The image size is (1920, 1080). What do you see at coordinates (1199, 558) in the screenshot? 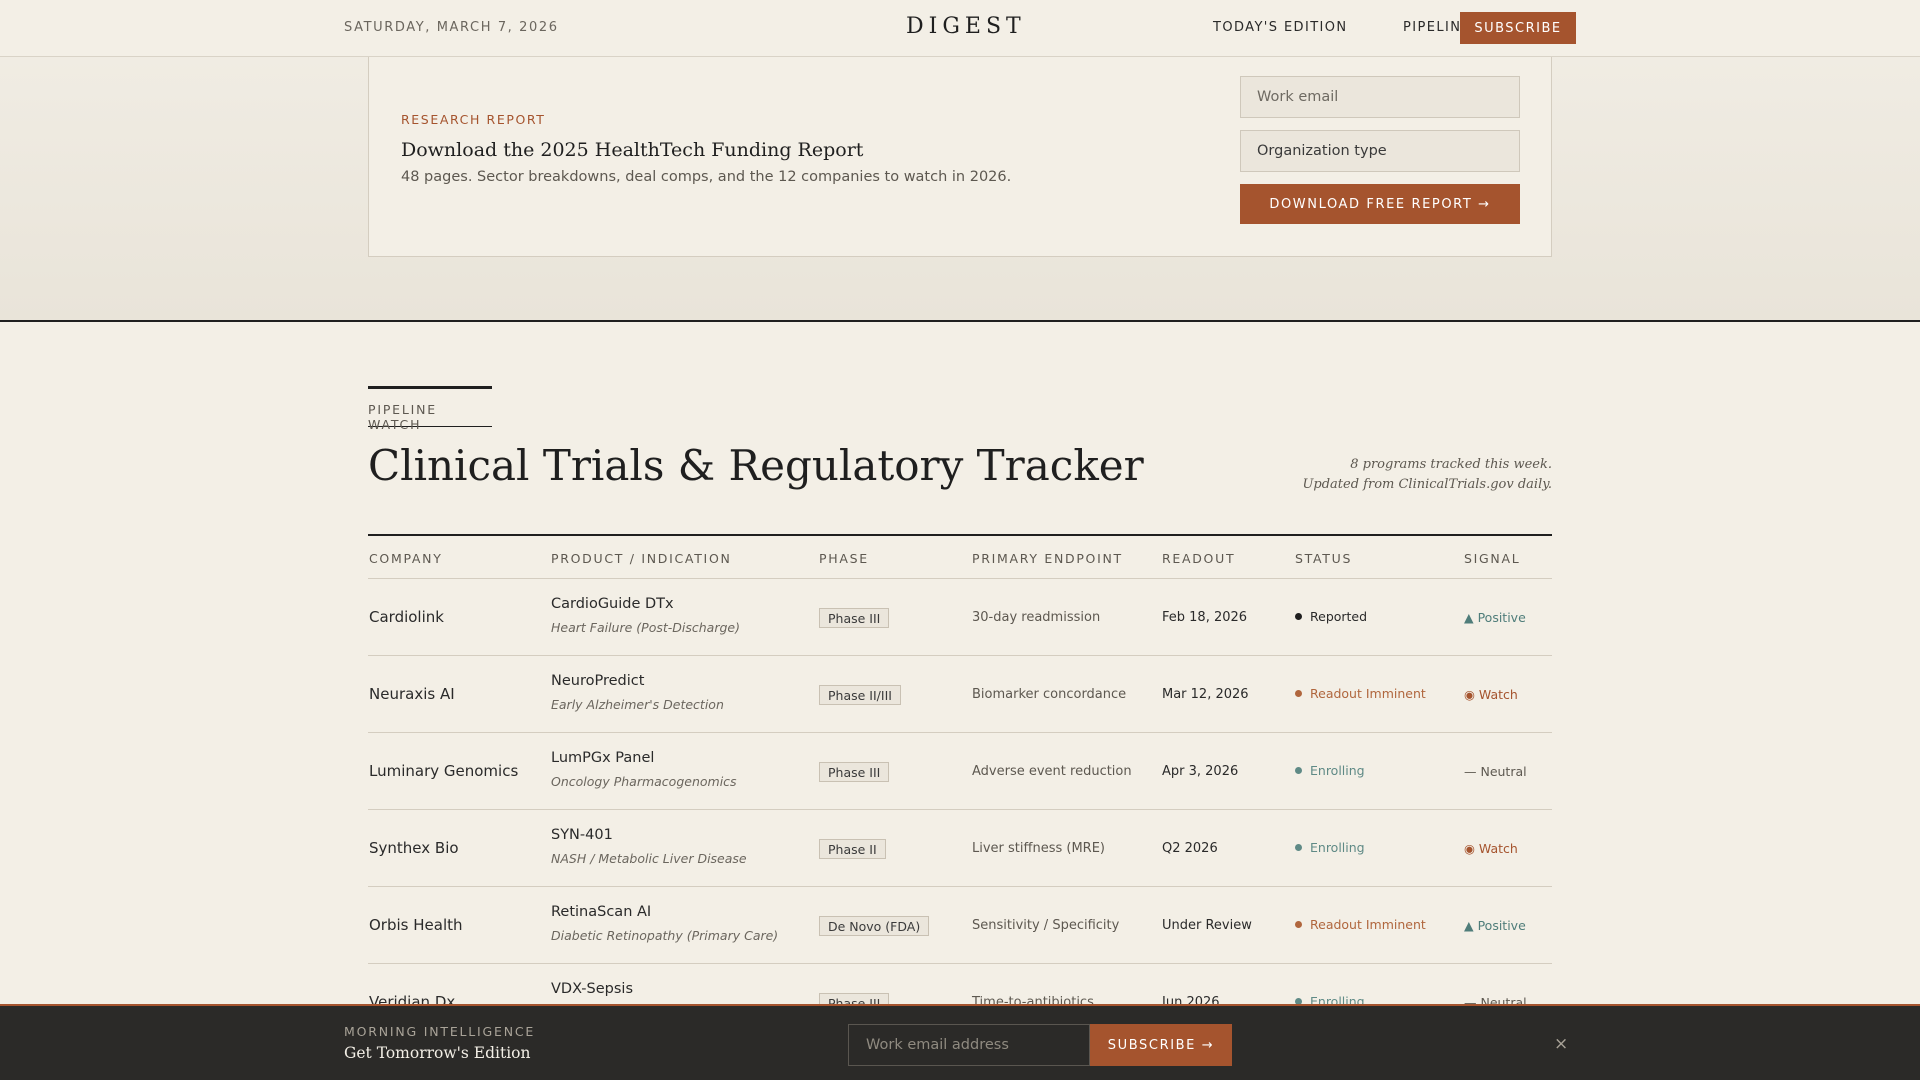
I see `column-header-readout: READOUT` at bounding box center [1199, 558].